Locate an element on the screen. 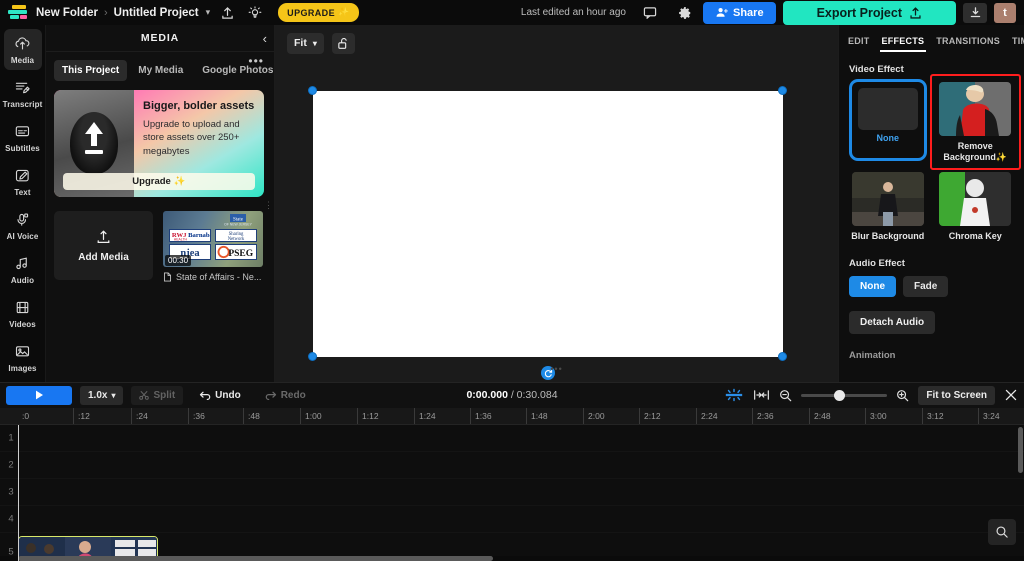 The width and height of the screenshot is (1024, 561). resize-handle-top-left is located at coordinates (312, 90).